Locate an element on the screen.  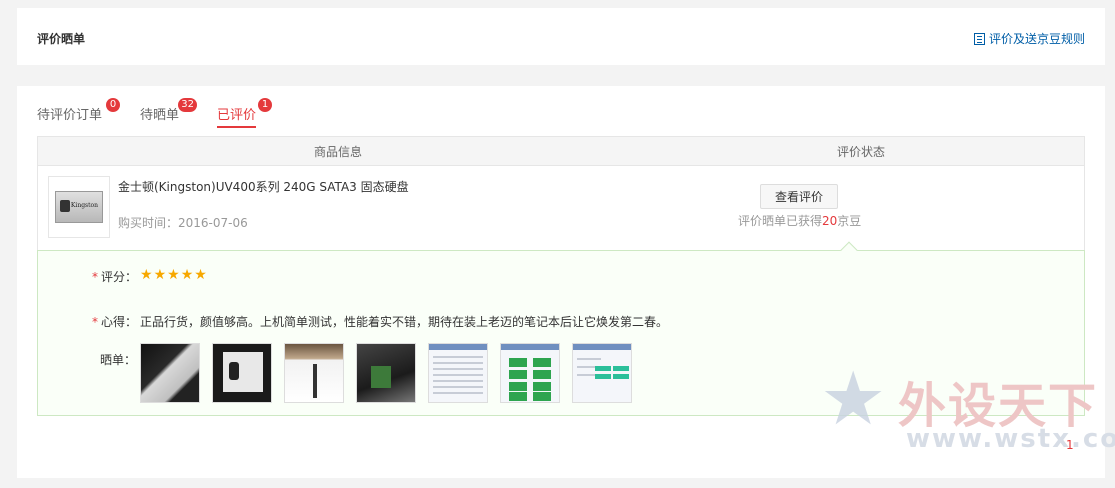
page-title: 评价晒单 is located at coordinates (61, 39).